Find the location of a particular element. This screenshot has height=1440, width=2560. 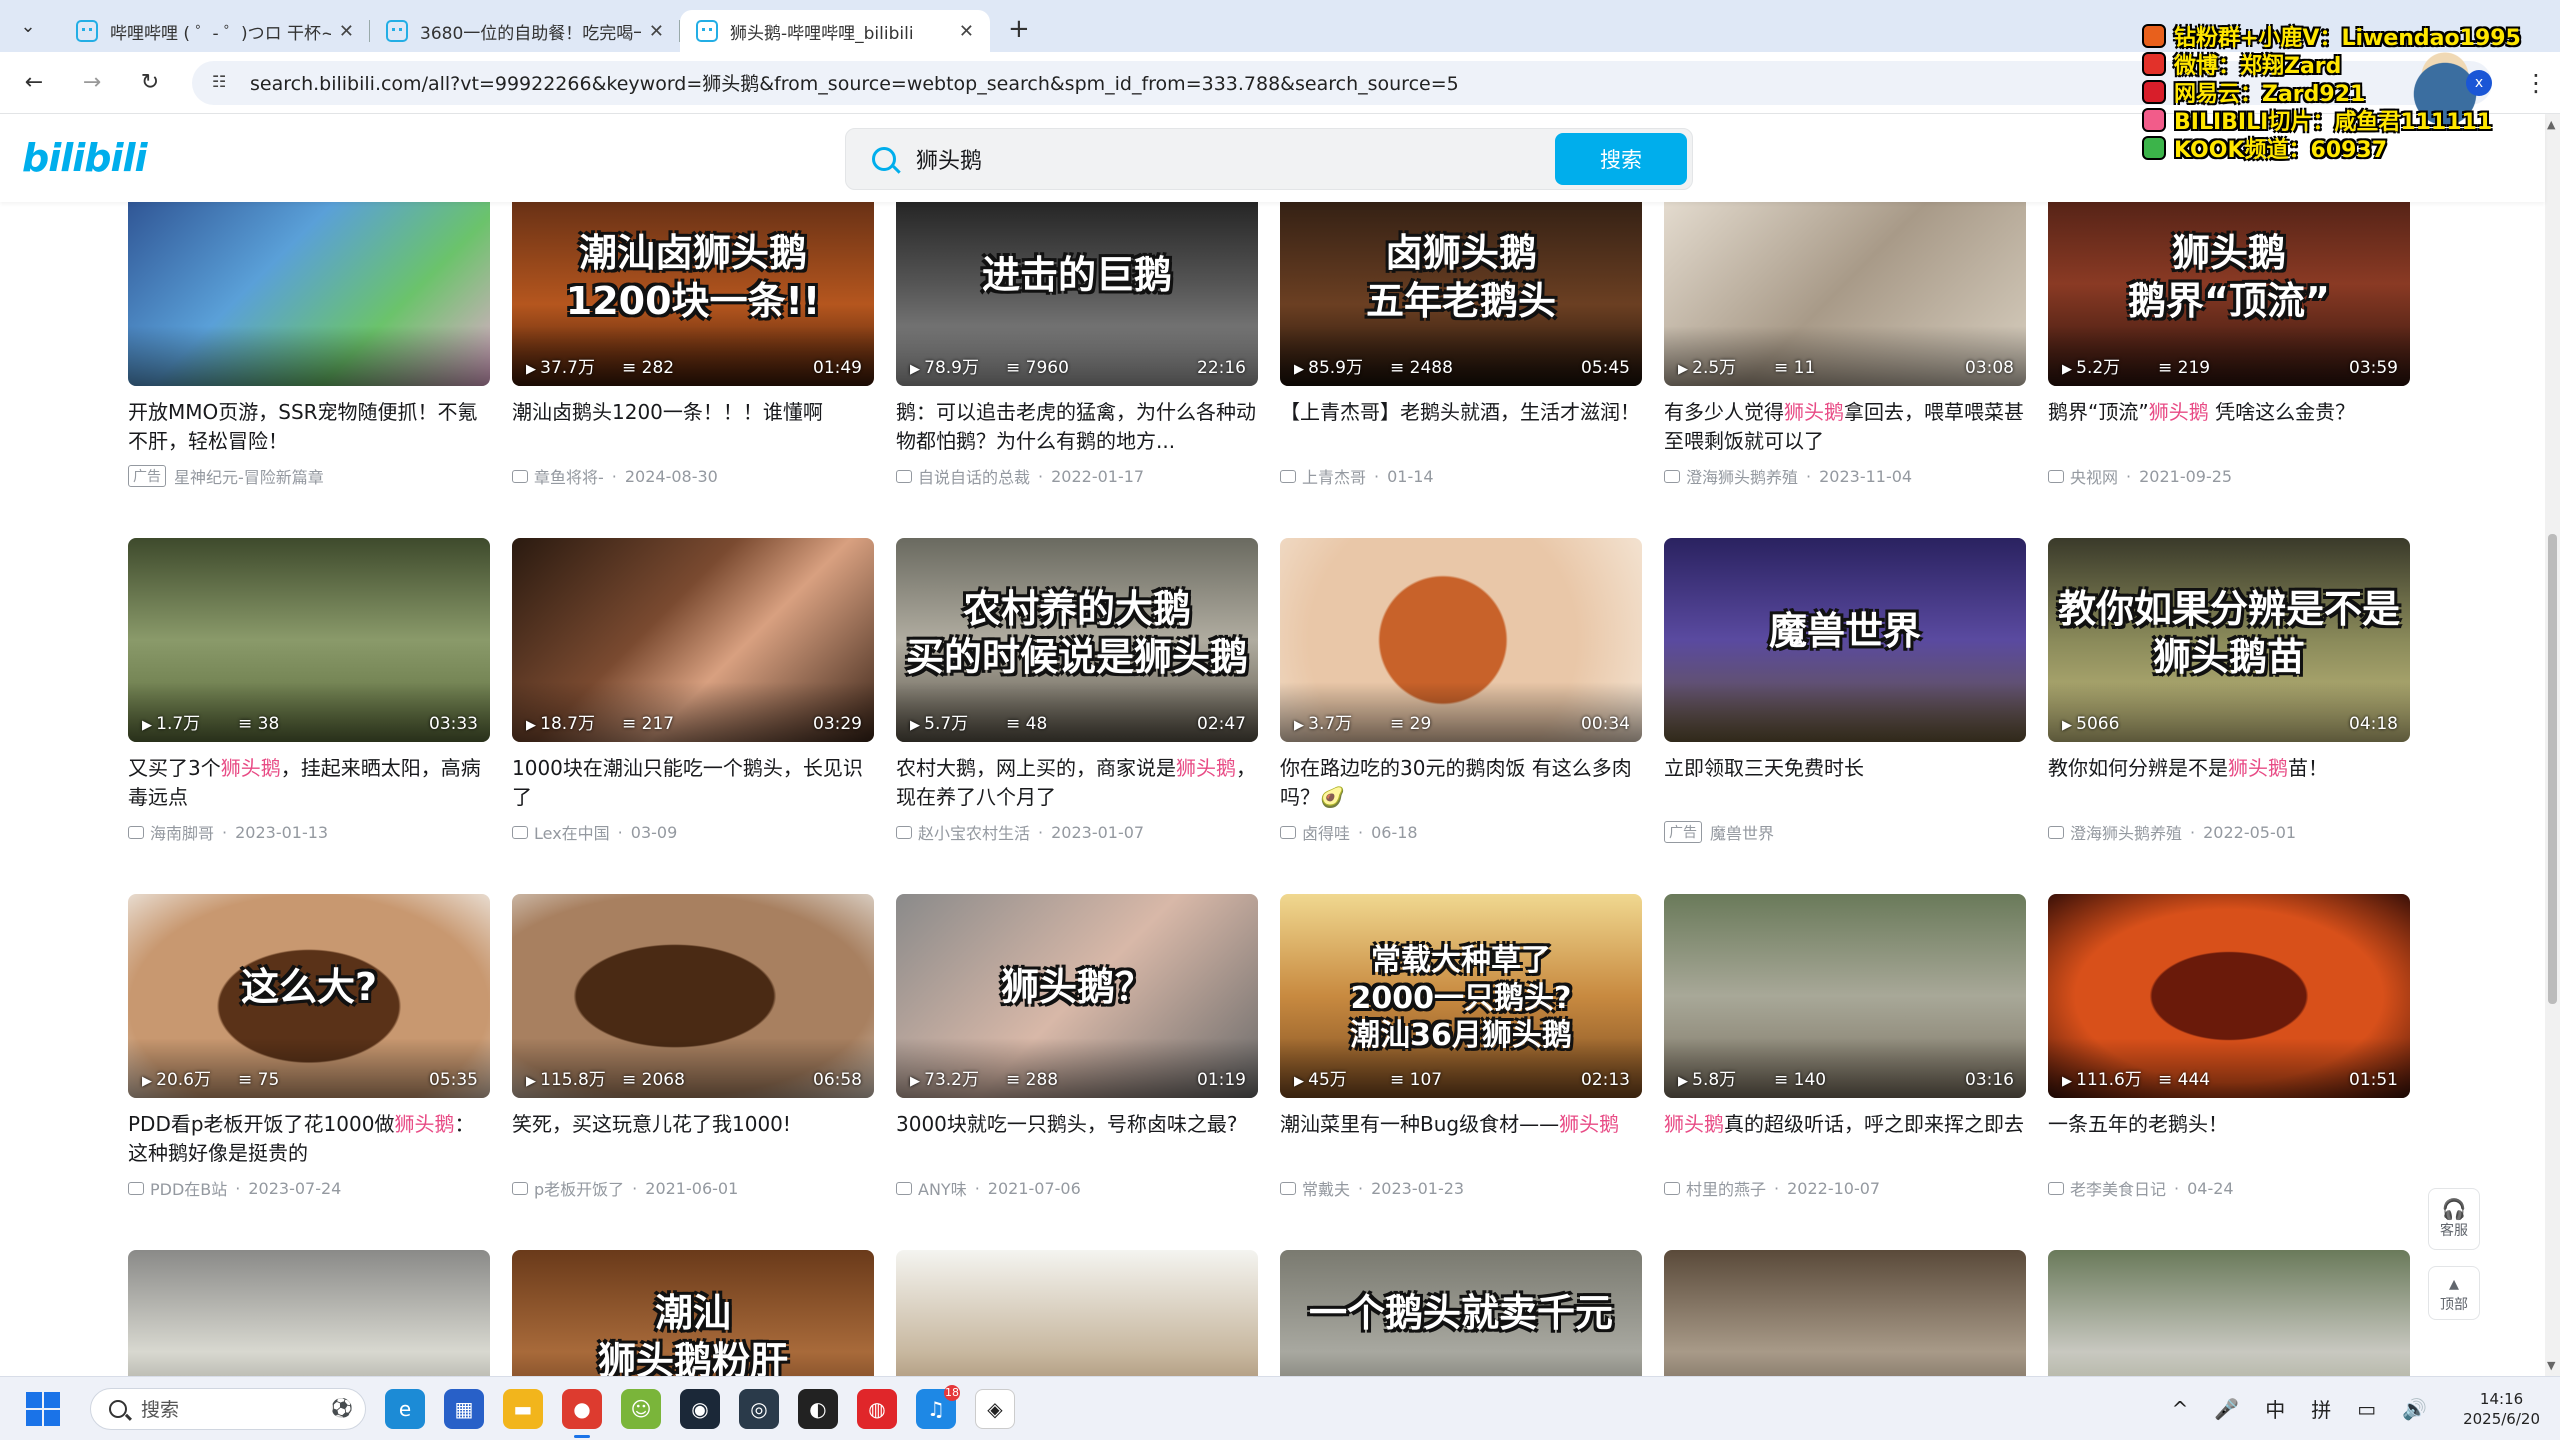

new-tab-icon: + is located at coordinates (1019, 29).